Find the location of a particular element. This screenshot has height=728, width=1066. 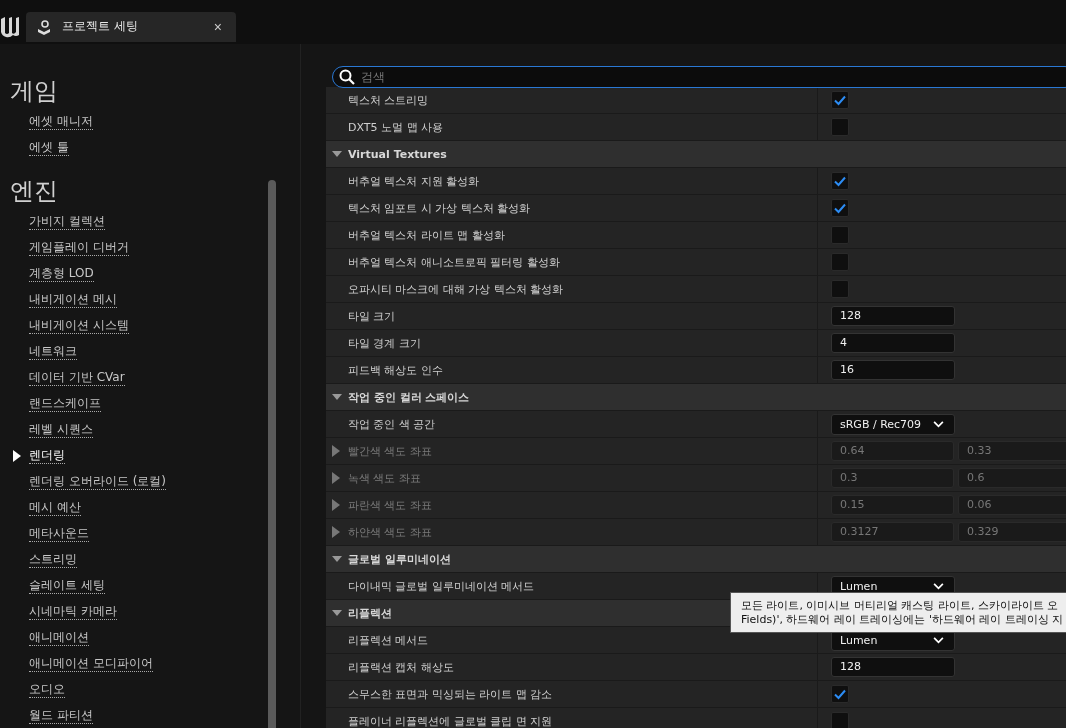

sidebar-link: 게임플레이 디버거 is located at coordinates (79, 248).